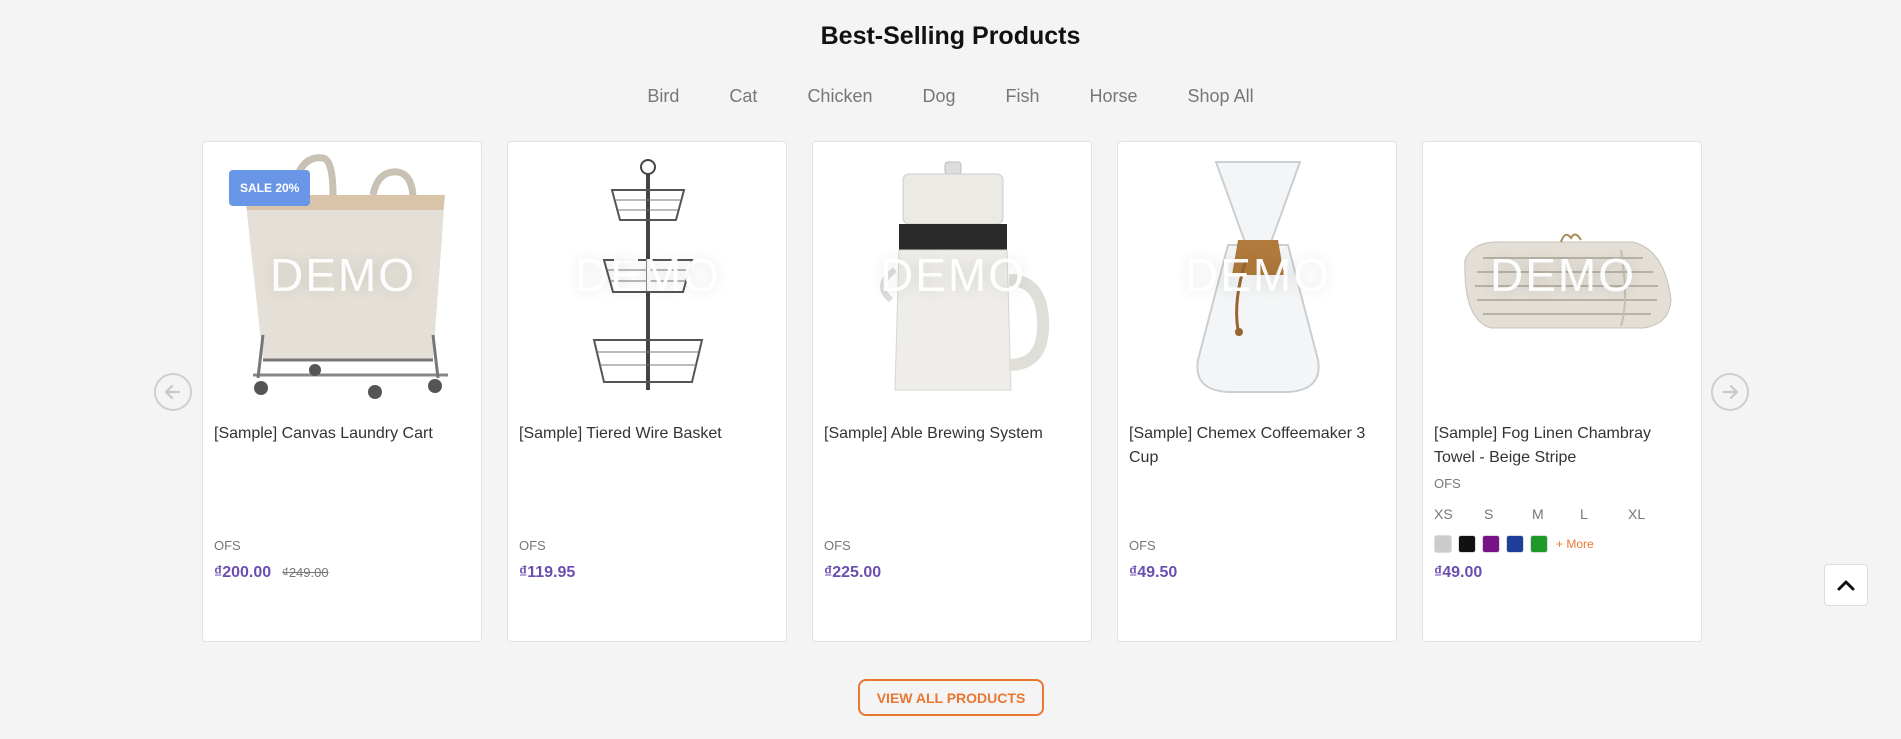 The image size is (1901, 739). Describe the element at coordinates (1459, 514) in the screenshot. I see `size-xs: XS` at that location.